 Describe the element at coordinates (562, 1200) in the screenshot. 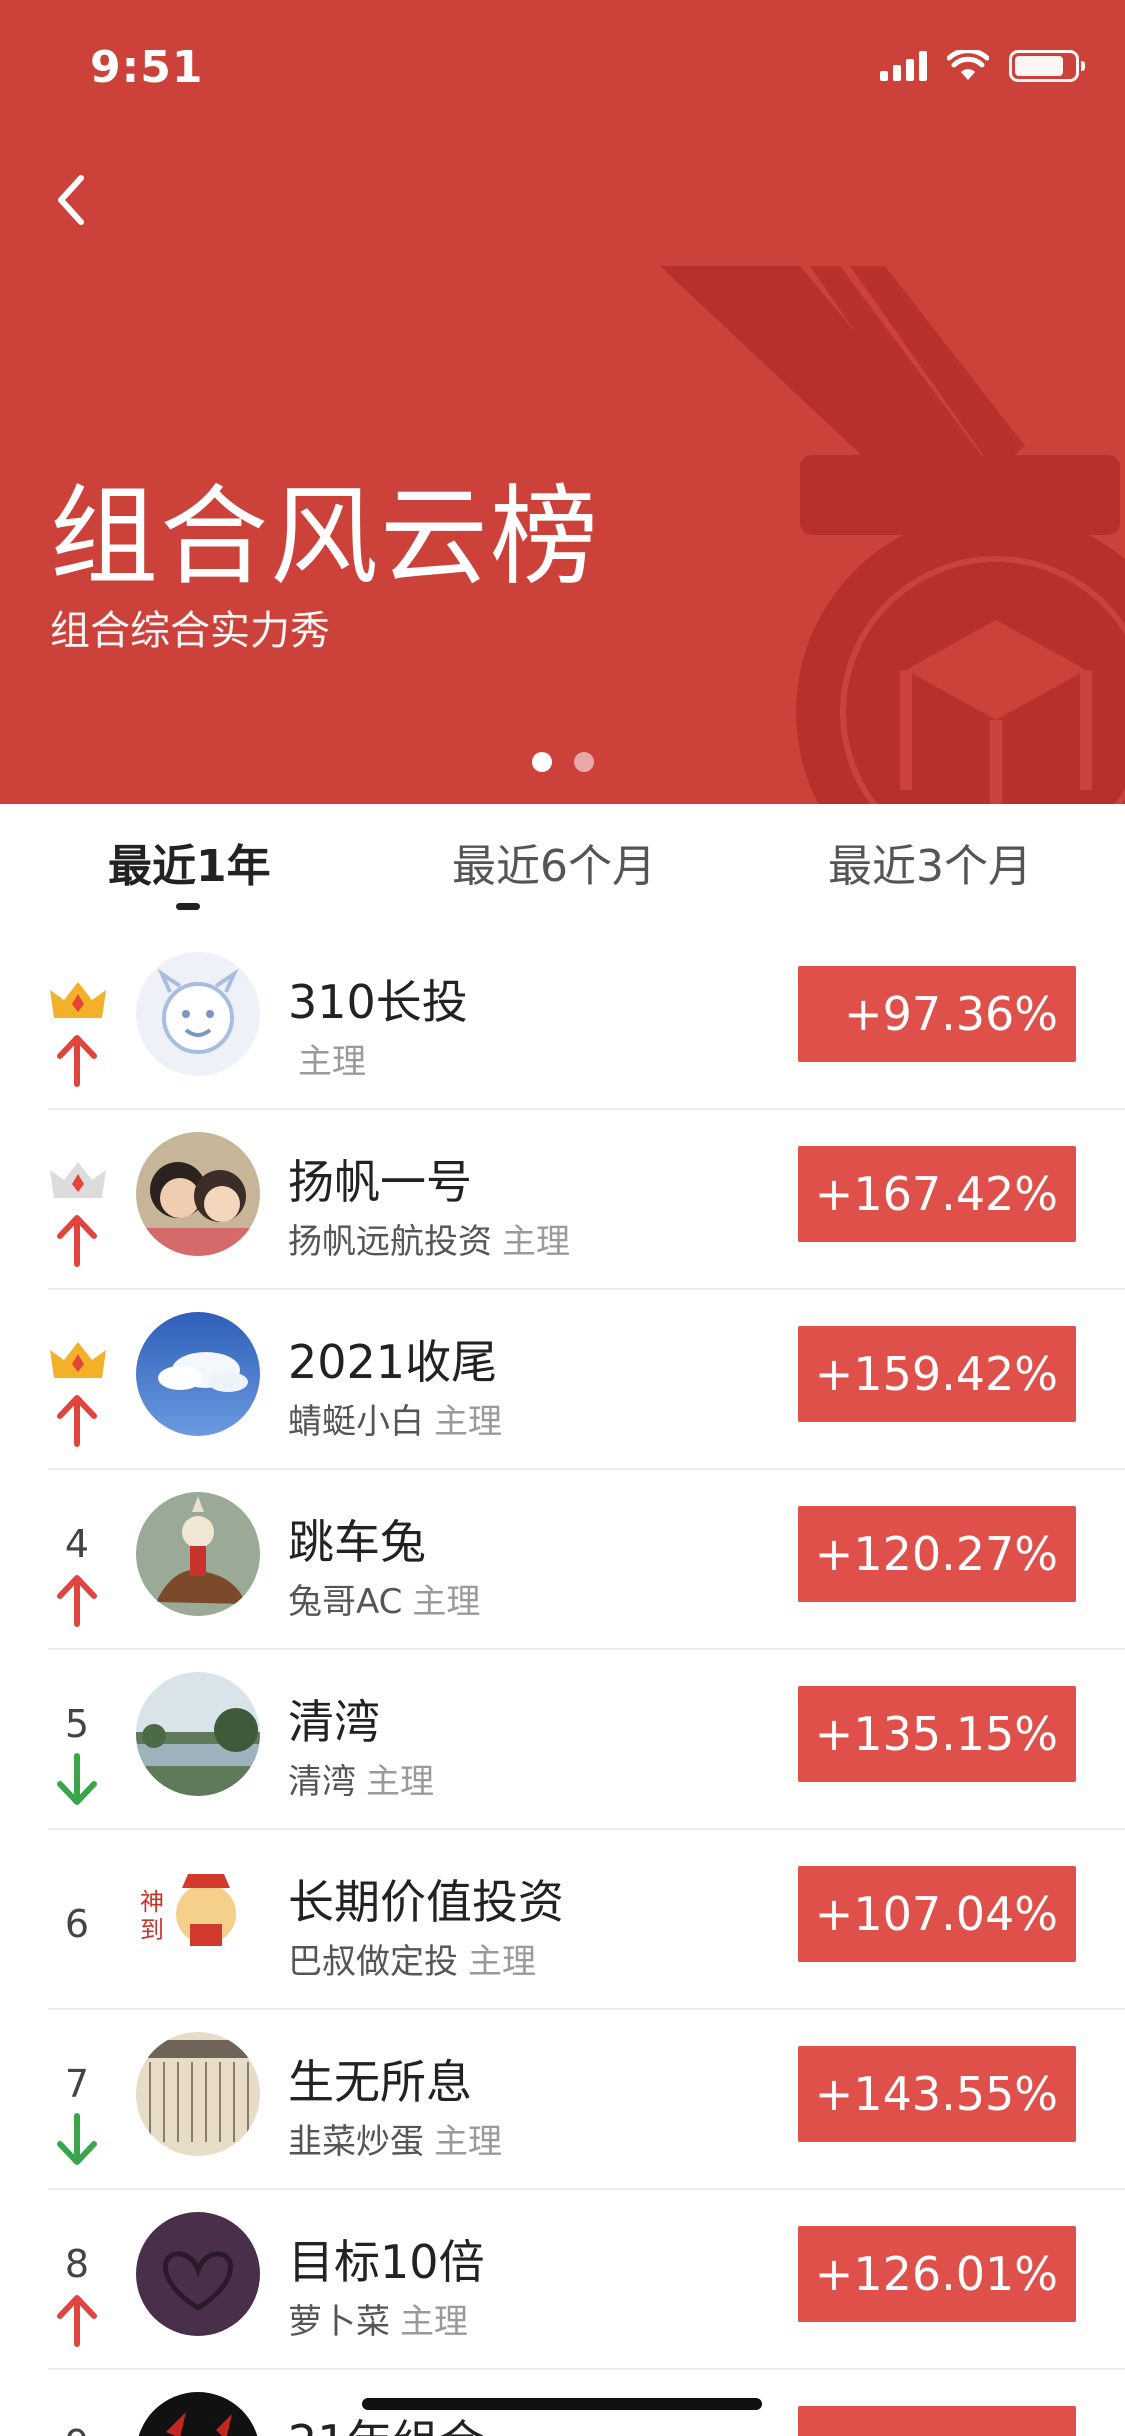

I see `ranking-row: 扬帆一号 扬帆远航投资 主理 +167.42%` at that location.